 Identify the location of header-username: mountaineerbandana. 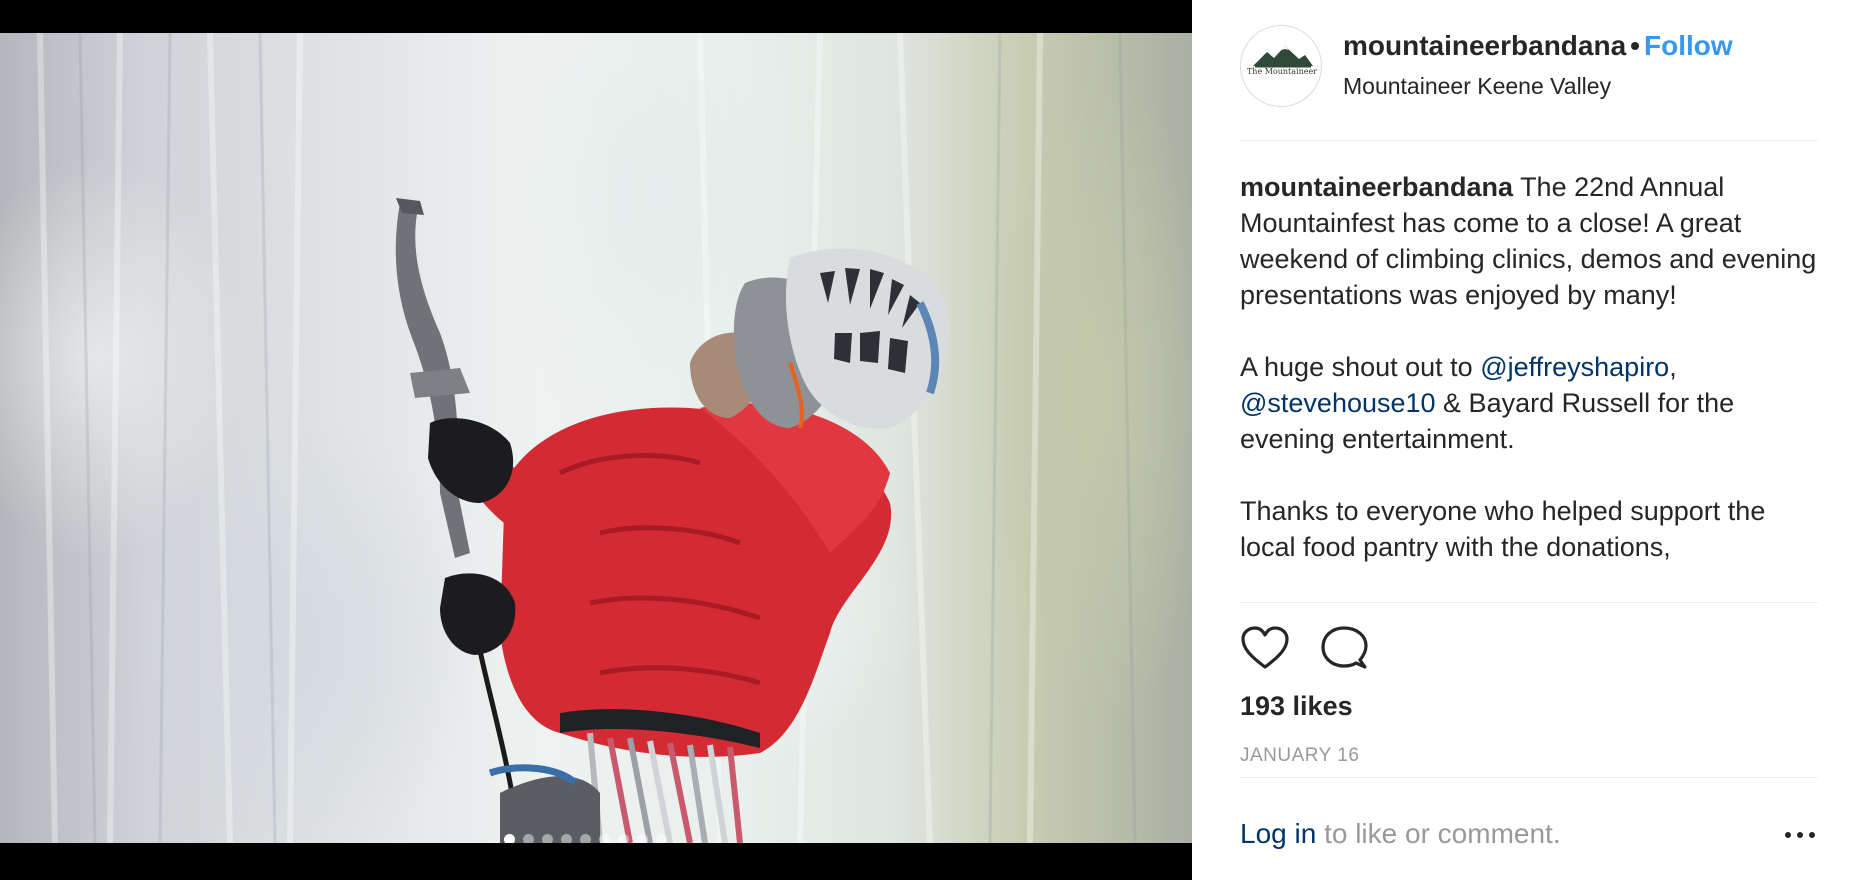
(1484, 45).